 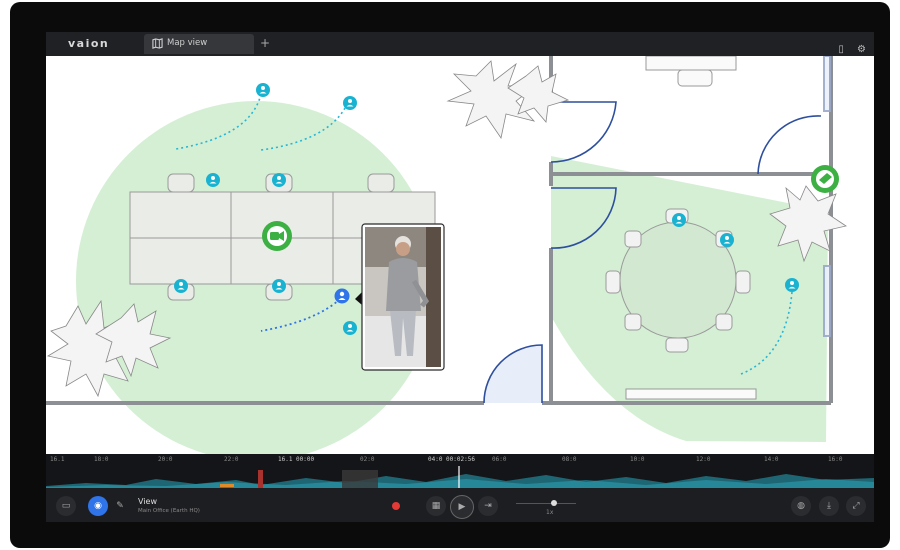 I want to click on timeline-tick: 20:0, so click(x=165, y=459).